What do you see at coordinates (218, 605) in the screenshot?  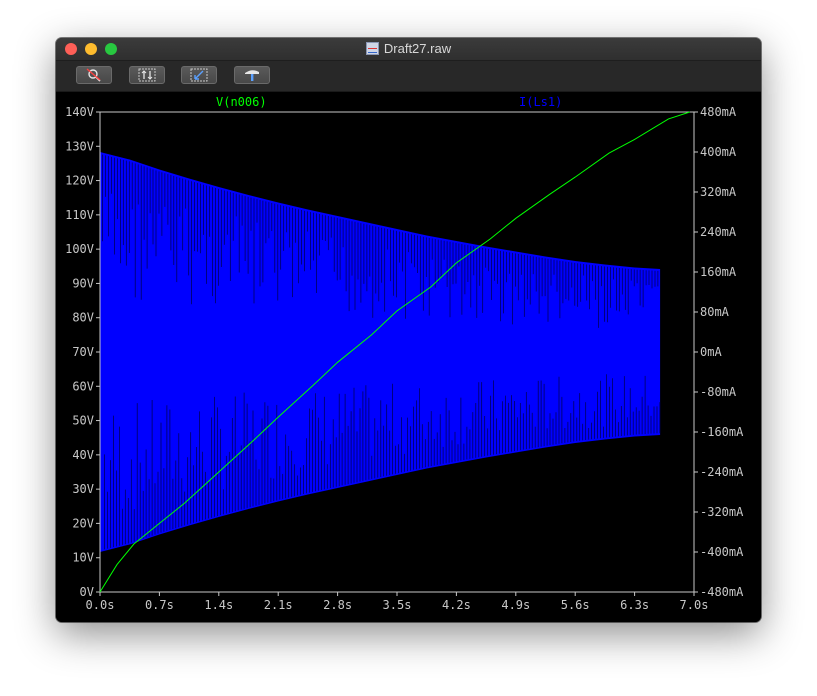 I see `x-tick-label: 1.4s` at bounding box center [218, 605].